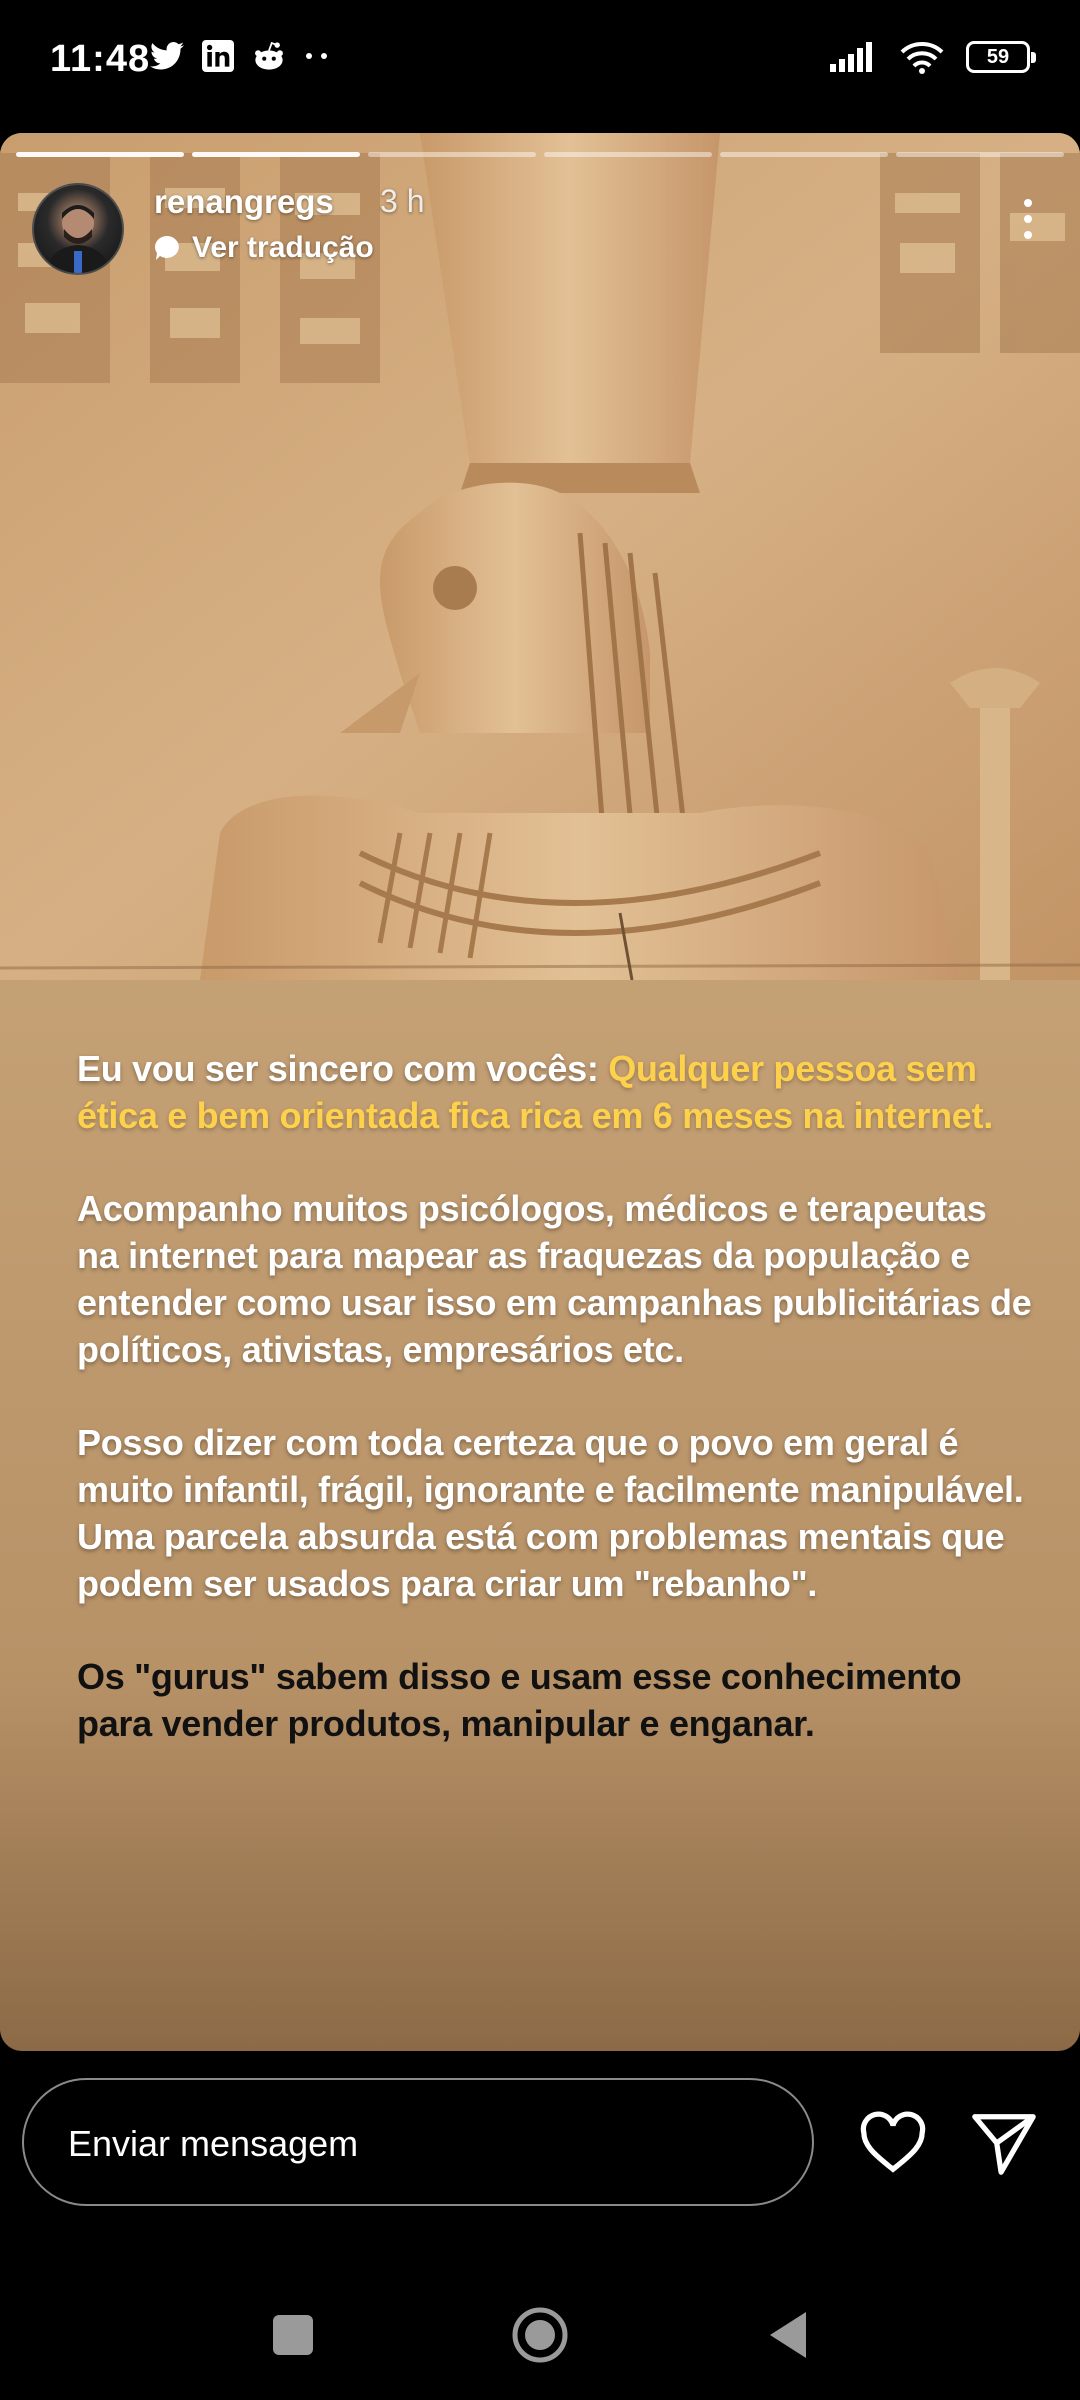 This screenshot has height=2400, width=1080. Describe the element at coordinates (540, 155) in the screenshot. I see `story-progress-bar` at that location.